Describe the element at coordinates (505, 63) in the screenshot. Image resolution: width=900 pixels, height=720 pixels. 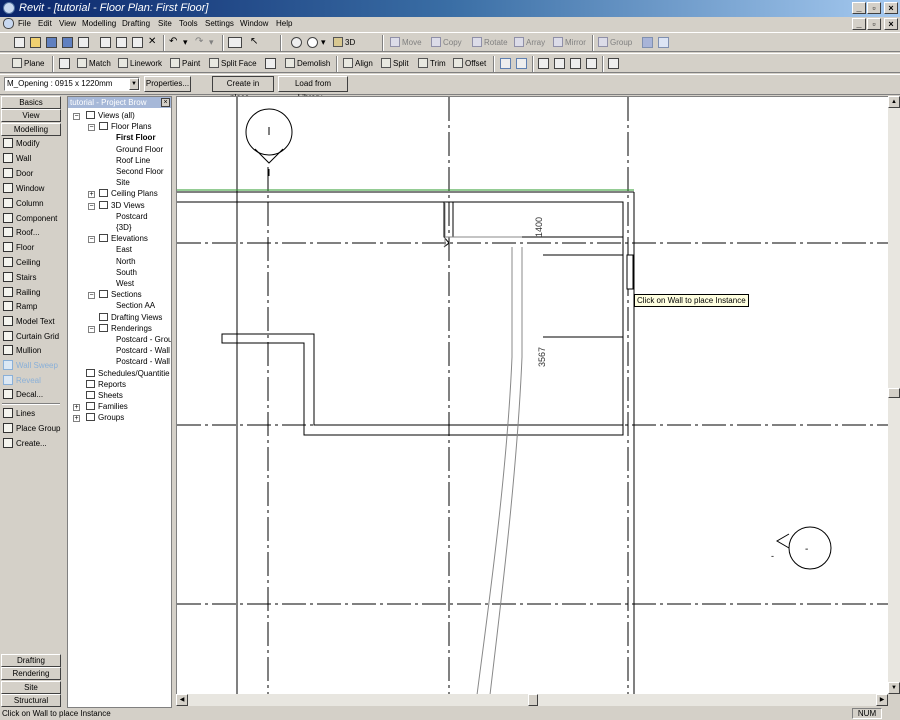
I see `tag-icon` at that location.